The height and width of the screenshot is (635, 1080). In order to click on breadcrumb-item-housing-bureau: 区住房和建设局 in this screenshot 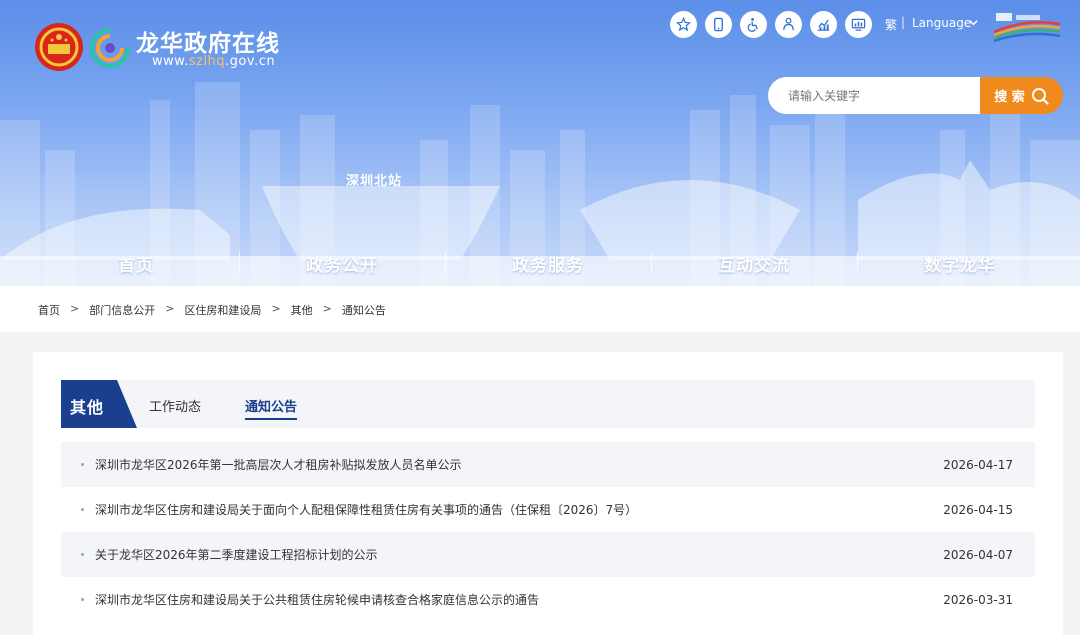, I will do `click(222, 310)`.